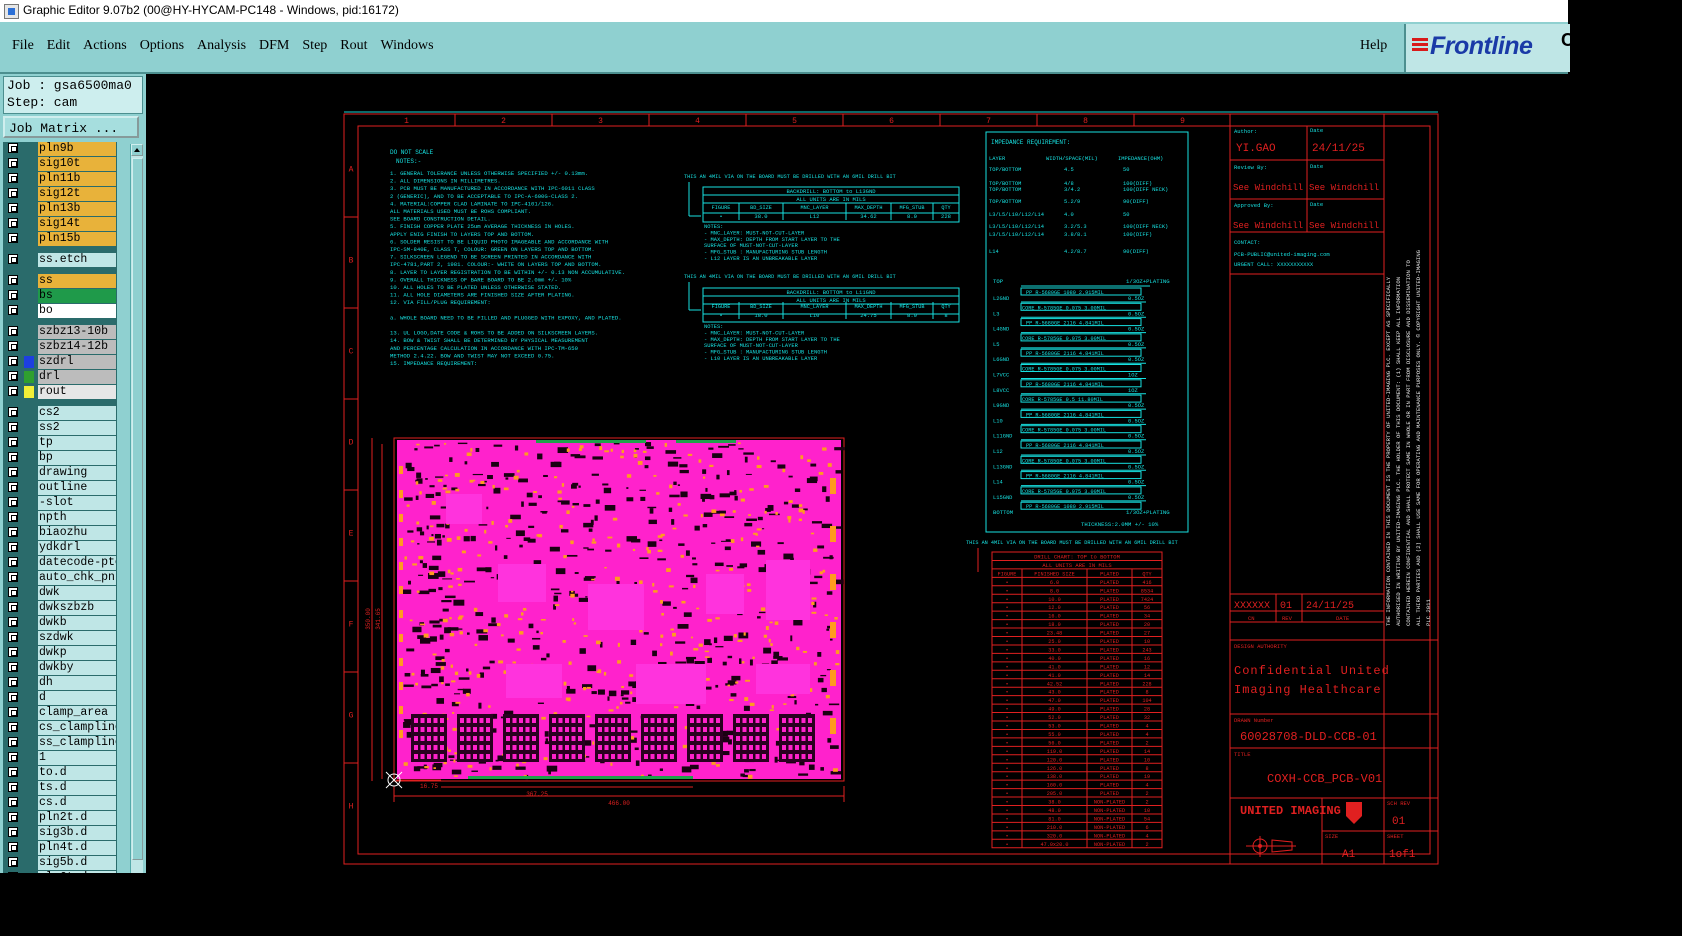  What do you see at coordinates (77, 332) in the screenshot?
I see `layer-name: szbz13-10b` at bounding box center [77, 332].